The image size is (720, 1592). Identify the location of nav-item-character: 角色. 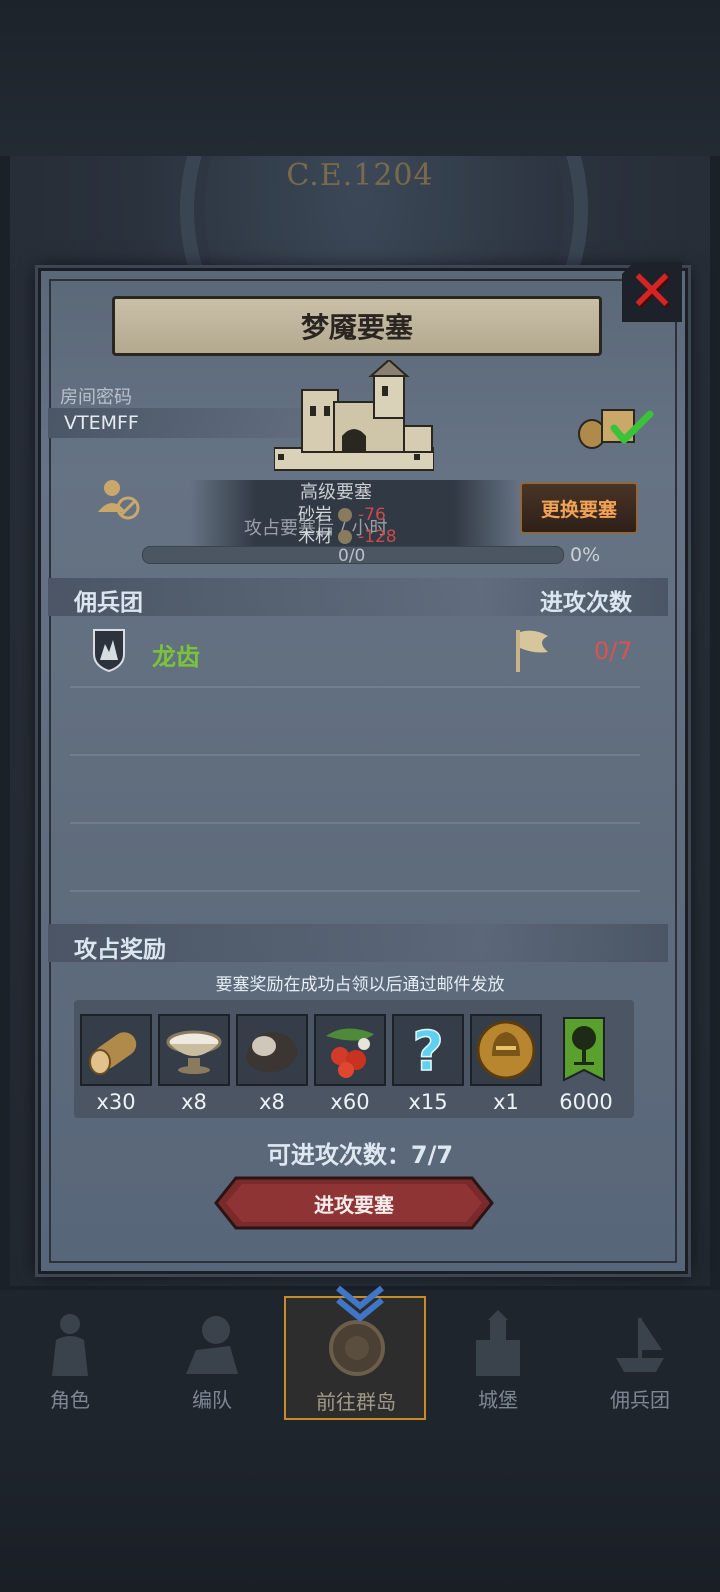
(70, 1358).